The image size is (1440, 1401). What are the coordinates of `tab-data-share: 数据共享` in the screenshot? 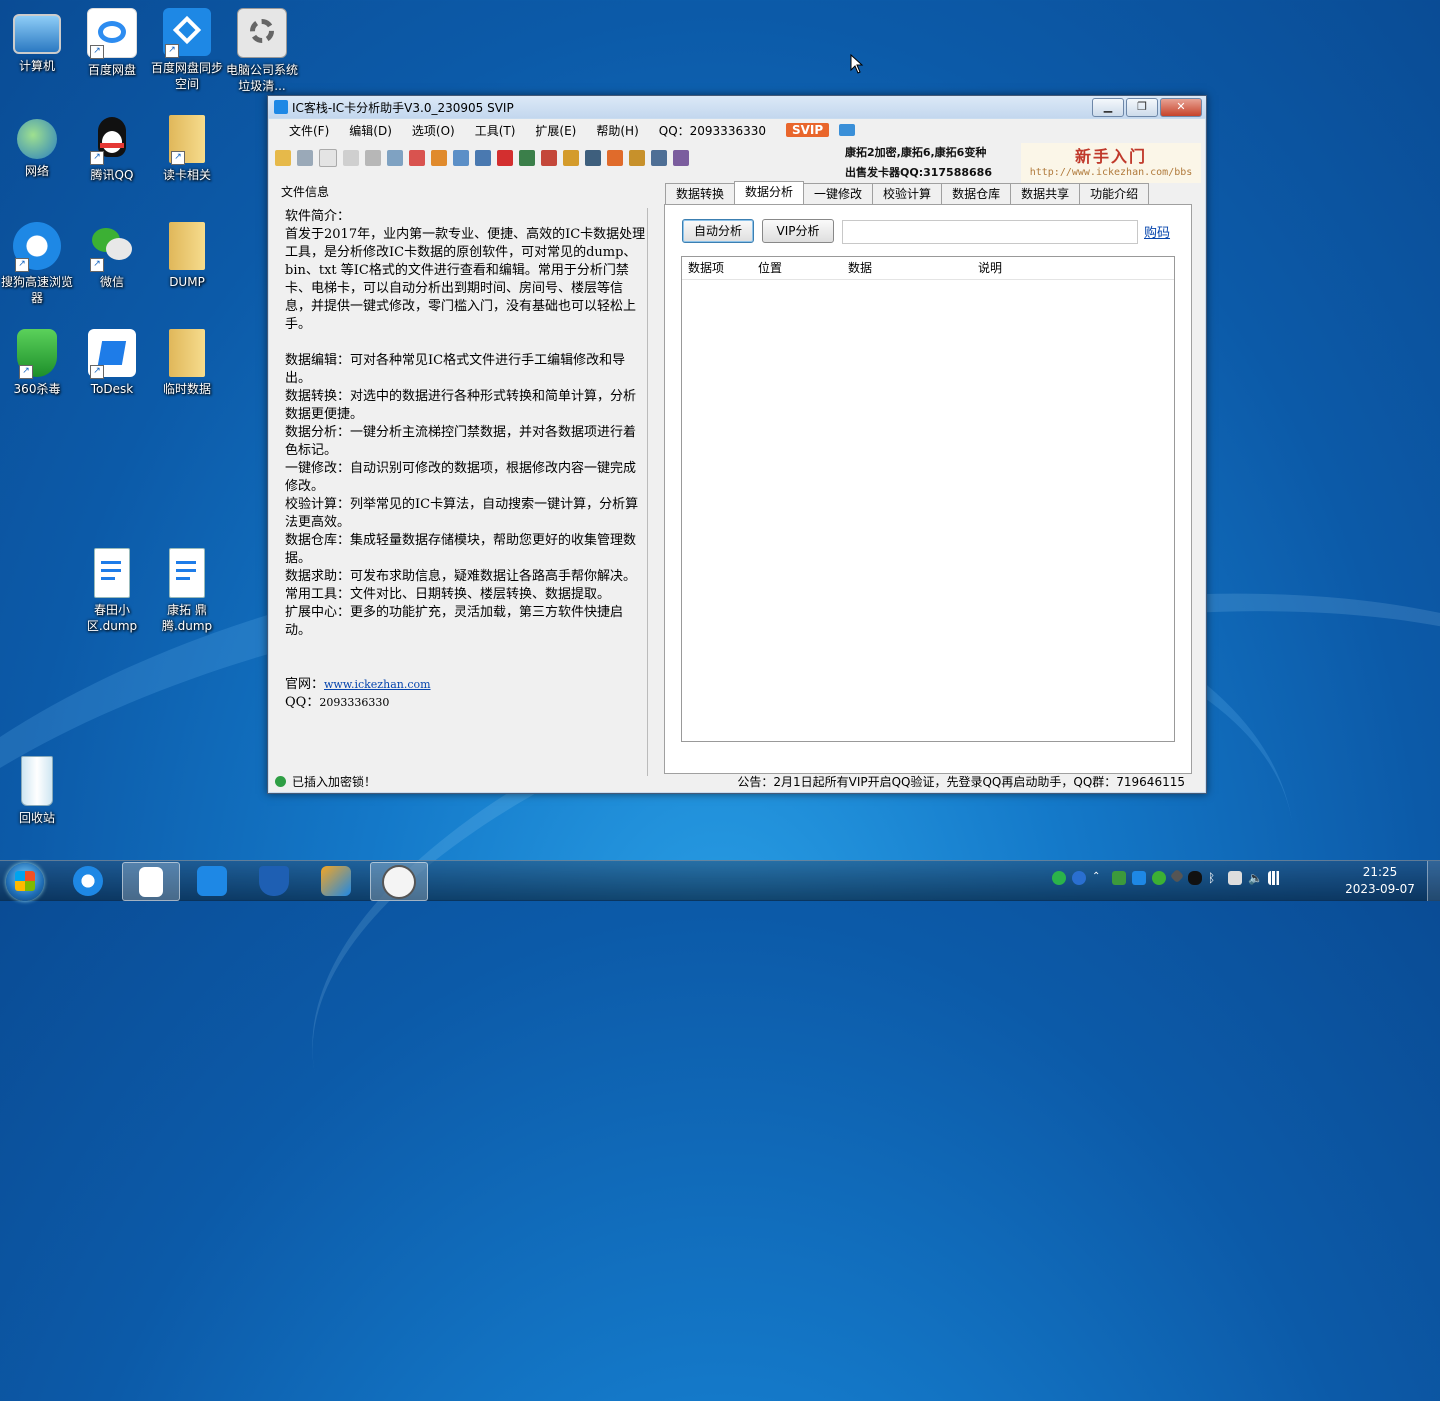 It's located at (1045, 193).